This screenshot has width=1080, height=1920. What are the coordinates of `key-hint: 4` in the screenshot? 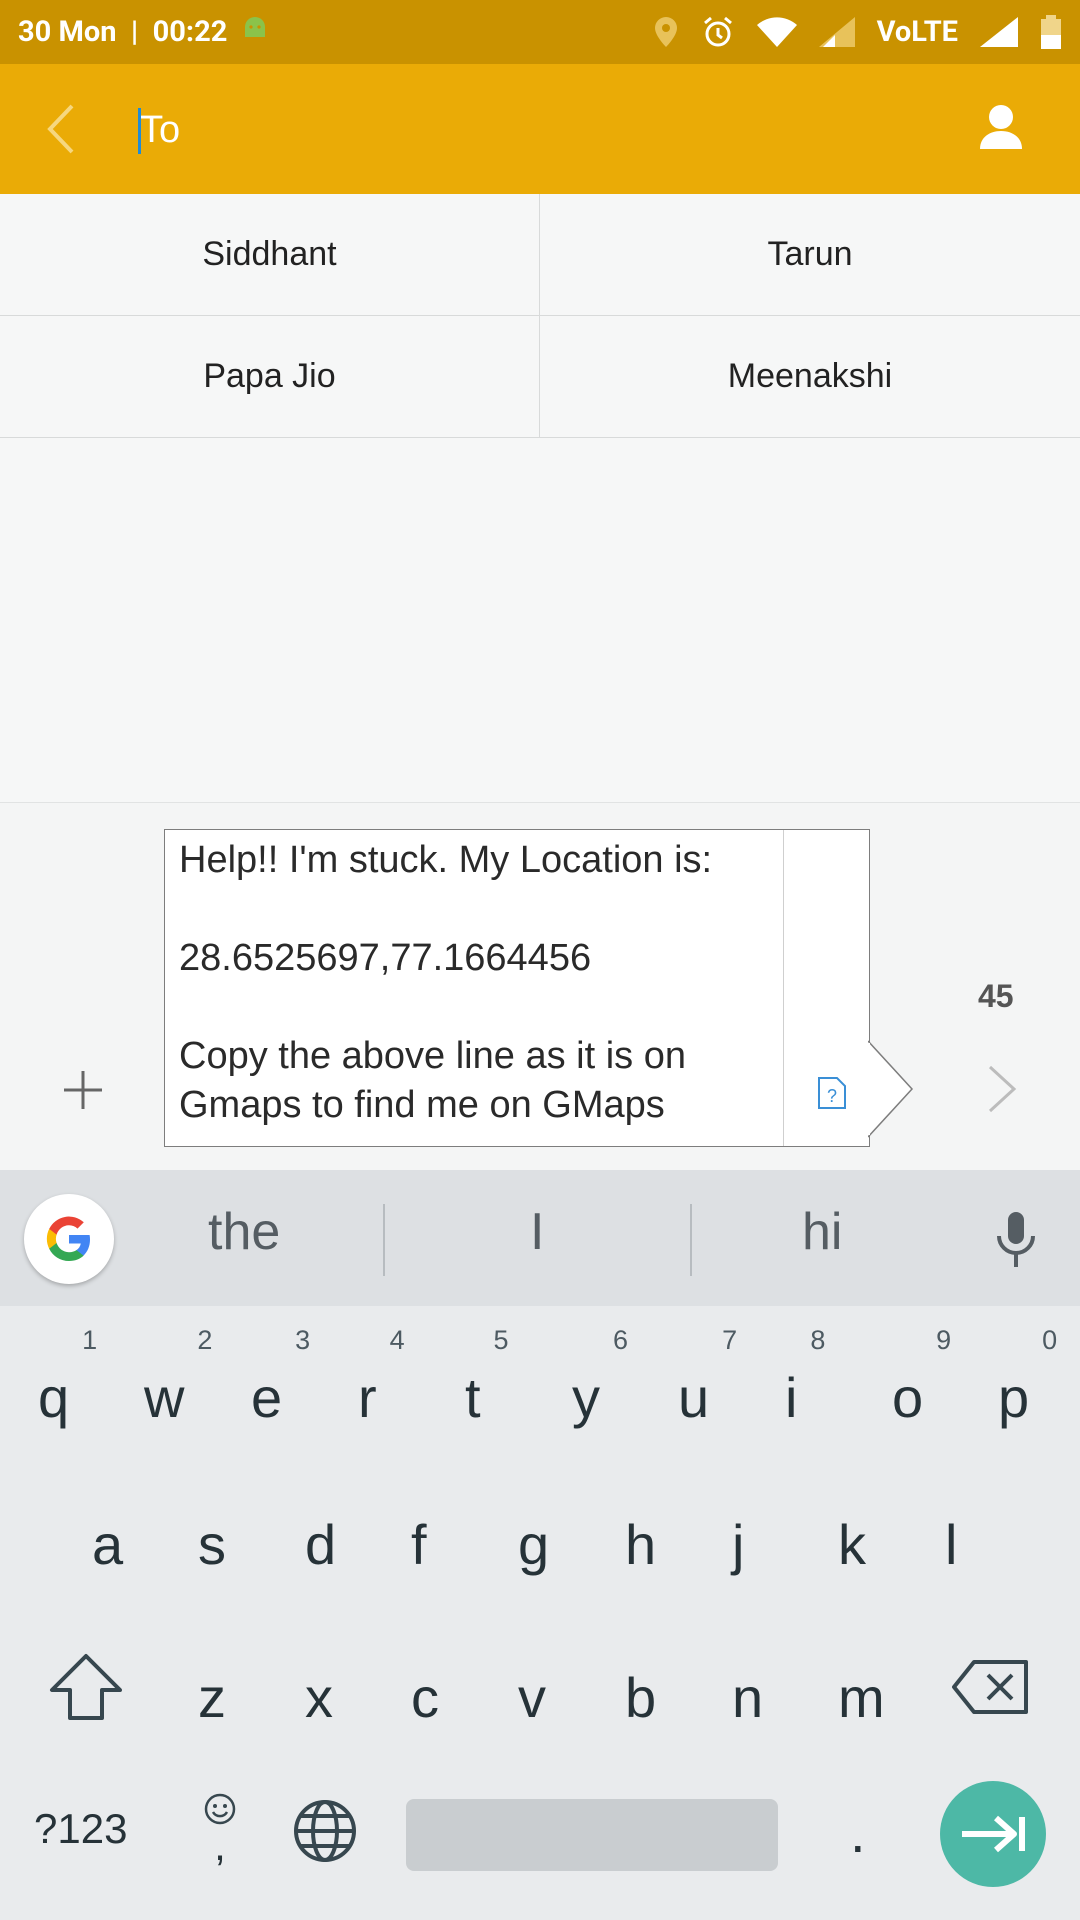 It's located at (397, 1340).